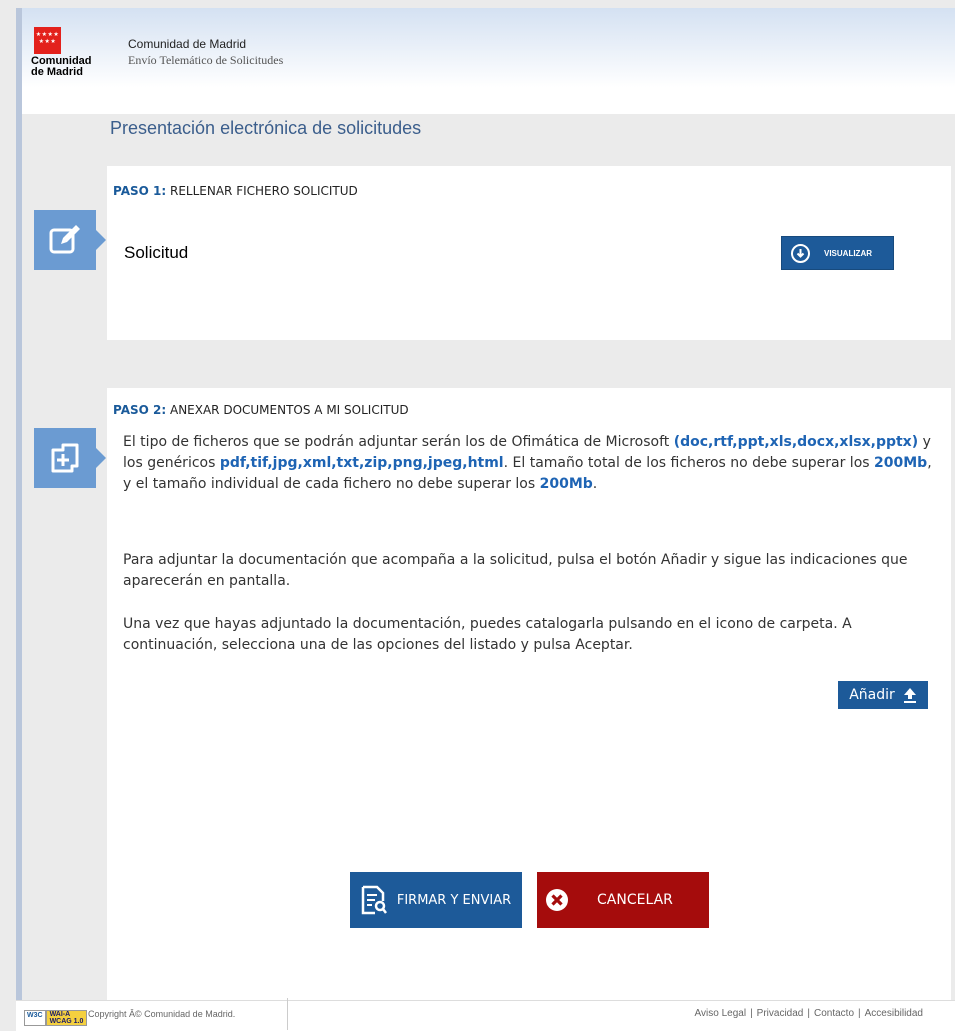 This screenshot has height=1031, width=955. I want to click on sign-and-send-label: FIRMAR Y ENVIAR, so click(454, 900).